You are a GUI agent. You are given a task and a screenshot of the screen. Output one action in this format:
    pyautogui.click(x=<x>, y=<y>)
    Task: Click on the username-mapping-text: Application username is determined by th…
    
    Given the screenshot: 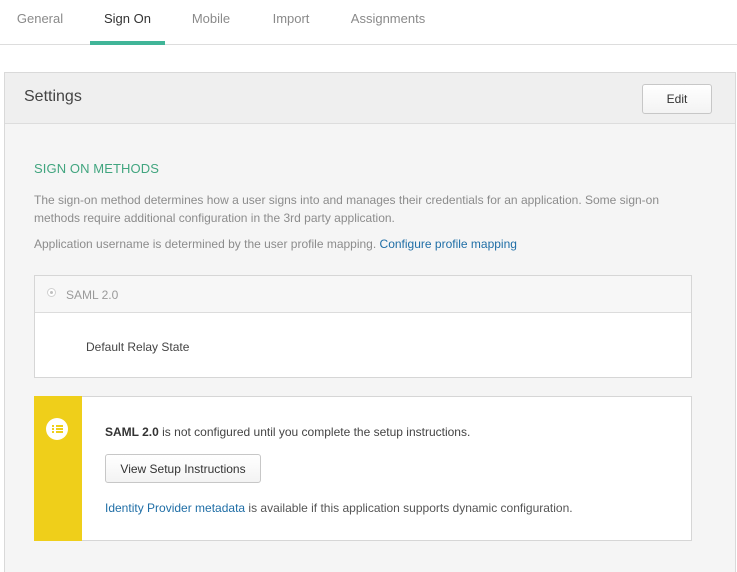 What is the action you would take?
    pyautogui.click(x=205, y=244)
    